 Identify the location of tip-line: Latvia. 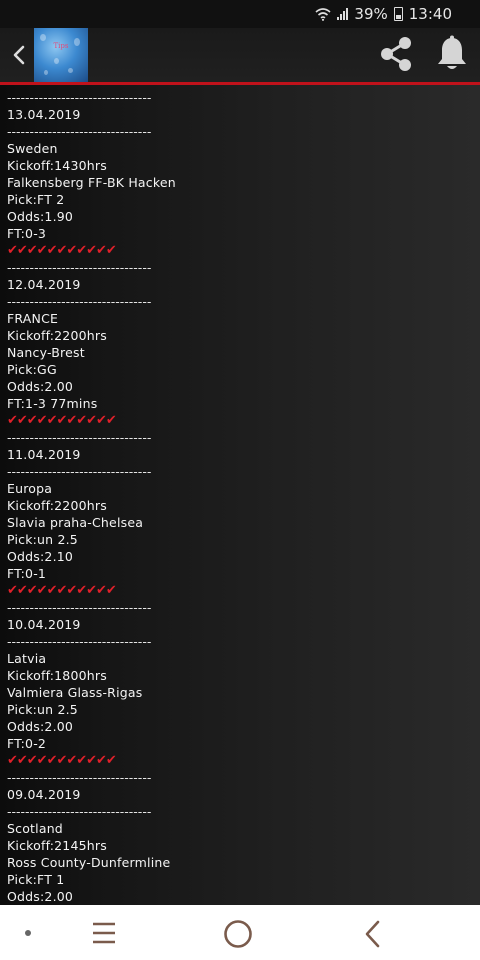
(27, 658).